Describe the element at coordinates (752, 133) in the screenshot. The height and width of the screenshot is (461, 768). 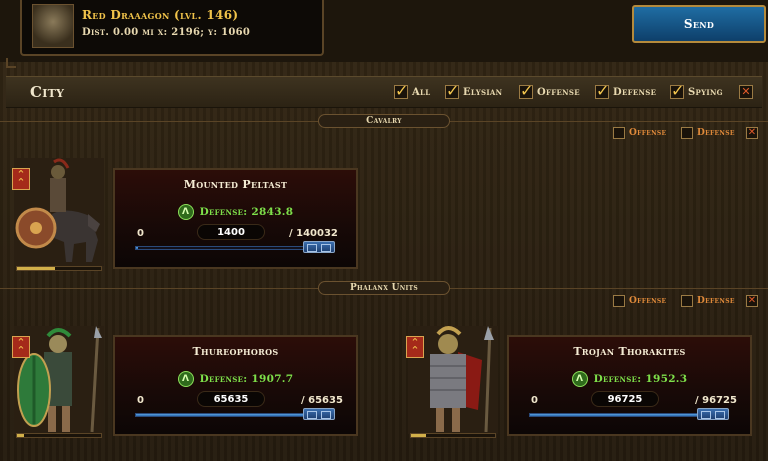
I see `cavalry-clear-button: ✕` at that location.